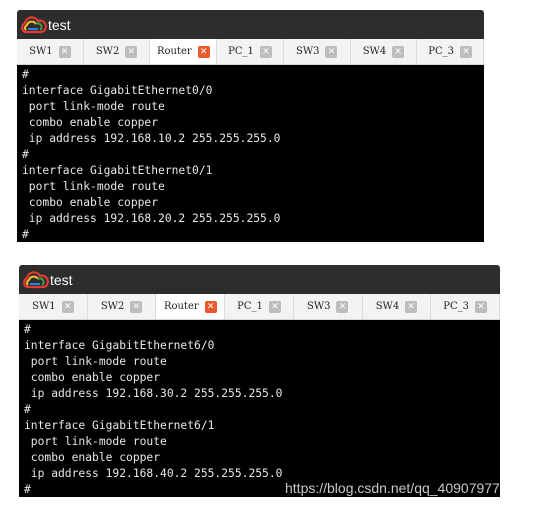 This screenshot has width=539, height=508. Describe the element at coordinates (151, 138) in the screenshot. I see `terminal-line: ip address 192.168.10.2 255.255.255.0` at that location.